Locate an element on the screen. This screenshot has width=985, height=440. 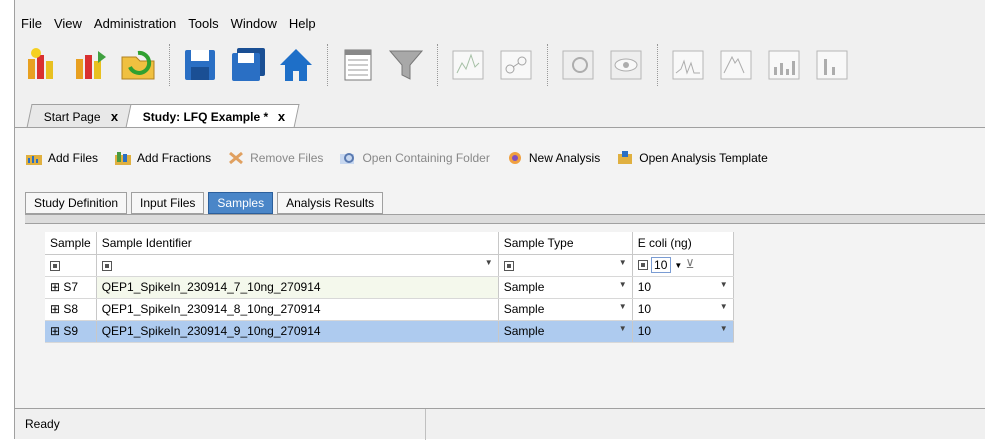
toolbar-separator is located at coordinates (170, 65).